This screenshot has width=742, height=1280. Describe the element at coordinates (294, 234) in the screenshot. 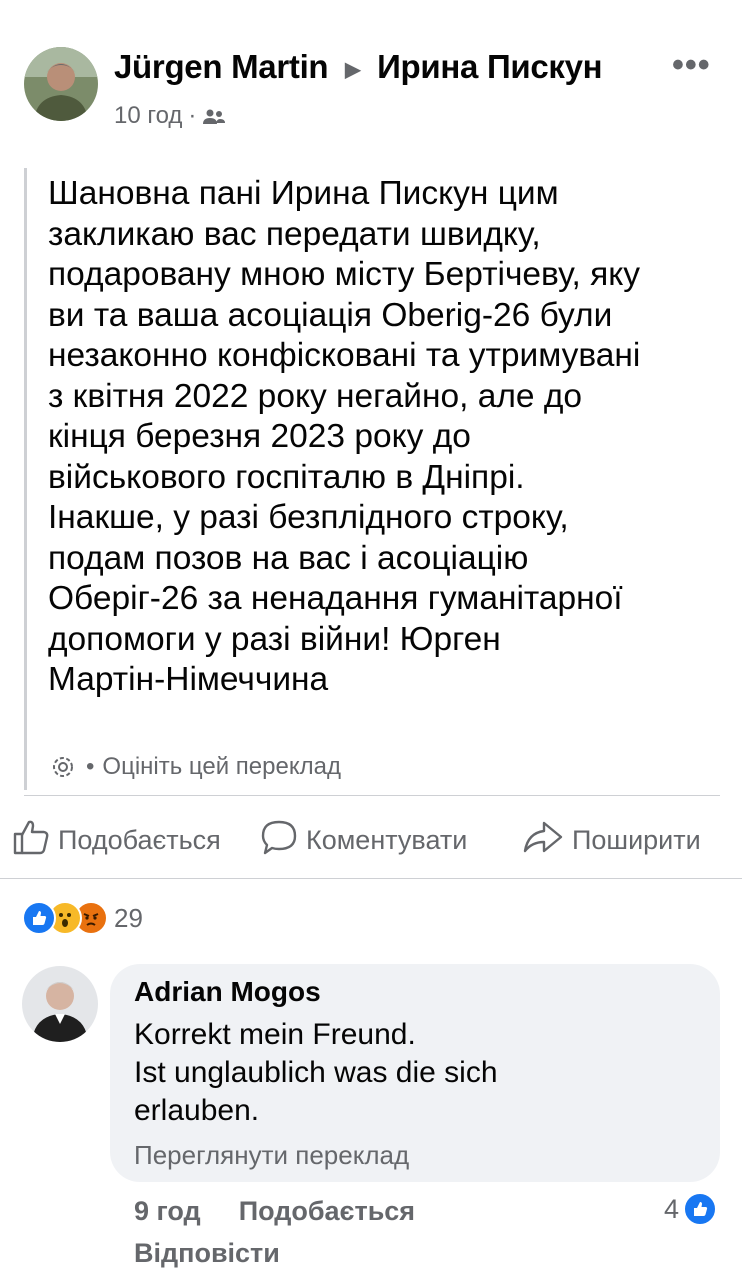

I see `post-text-line: закликаю вас передати швидку,` at that location.